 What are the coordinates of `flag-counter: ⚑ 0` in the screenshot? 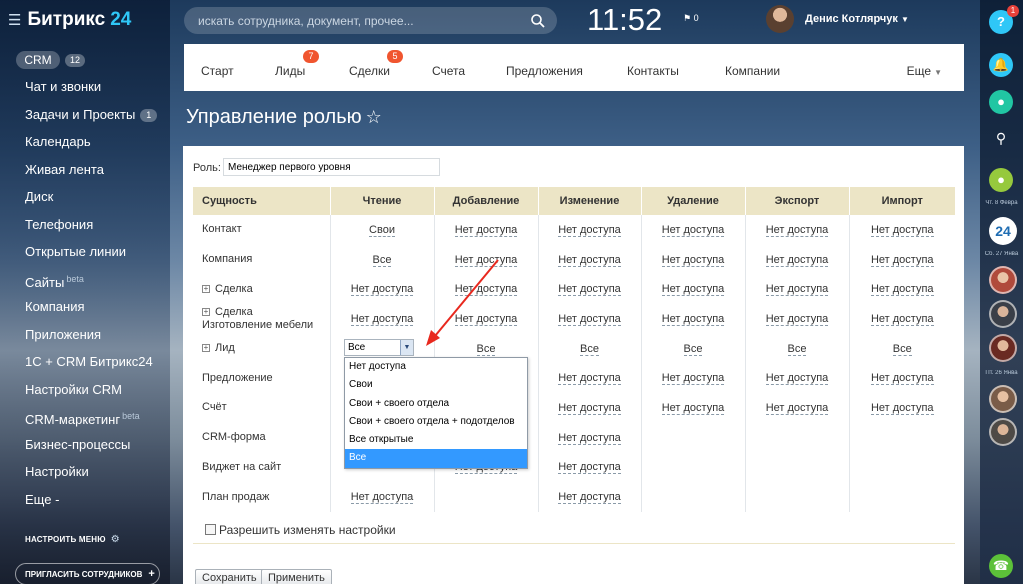 It's located at (691, 18).